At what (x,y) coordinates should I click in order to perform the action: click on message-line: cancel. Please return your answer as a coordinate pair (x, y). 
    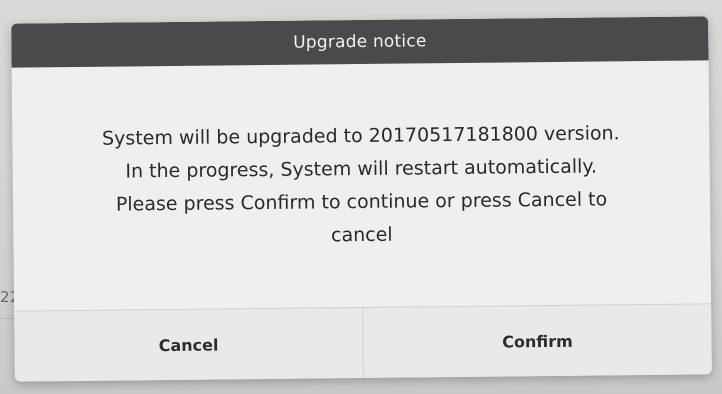
    Looking at the image, I should click on (361, 235).